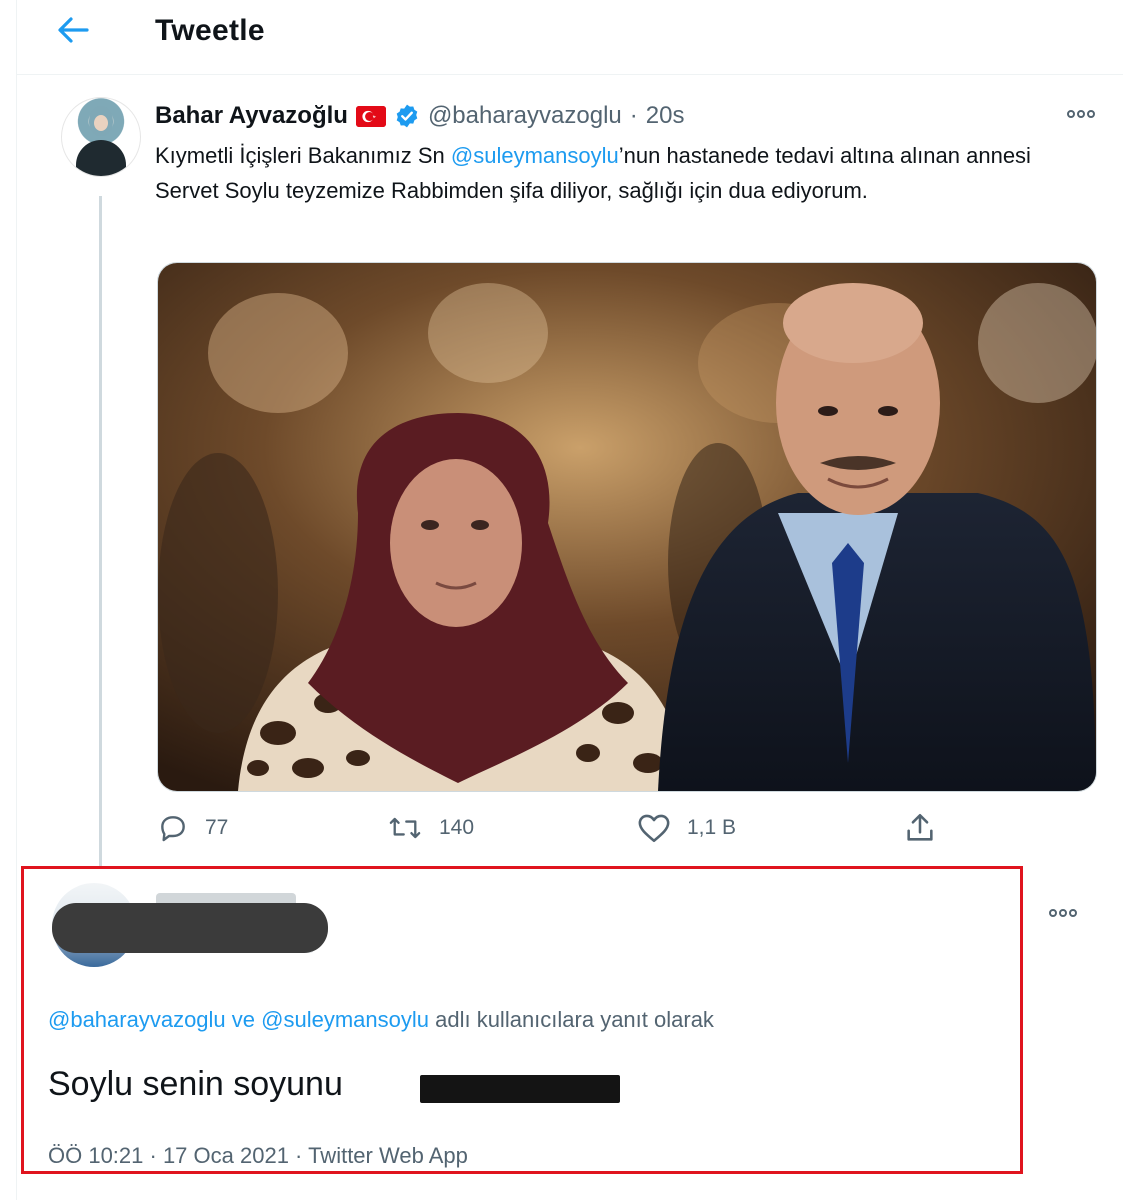 The height and width of the screenshot is (1200, 1123). I want to click on reply-count: 77, so click(217, 827).